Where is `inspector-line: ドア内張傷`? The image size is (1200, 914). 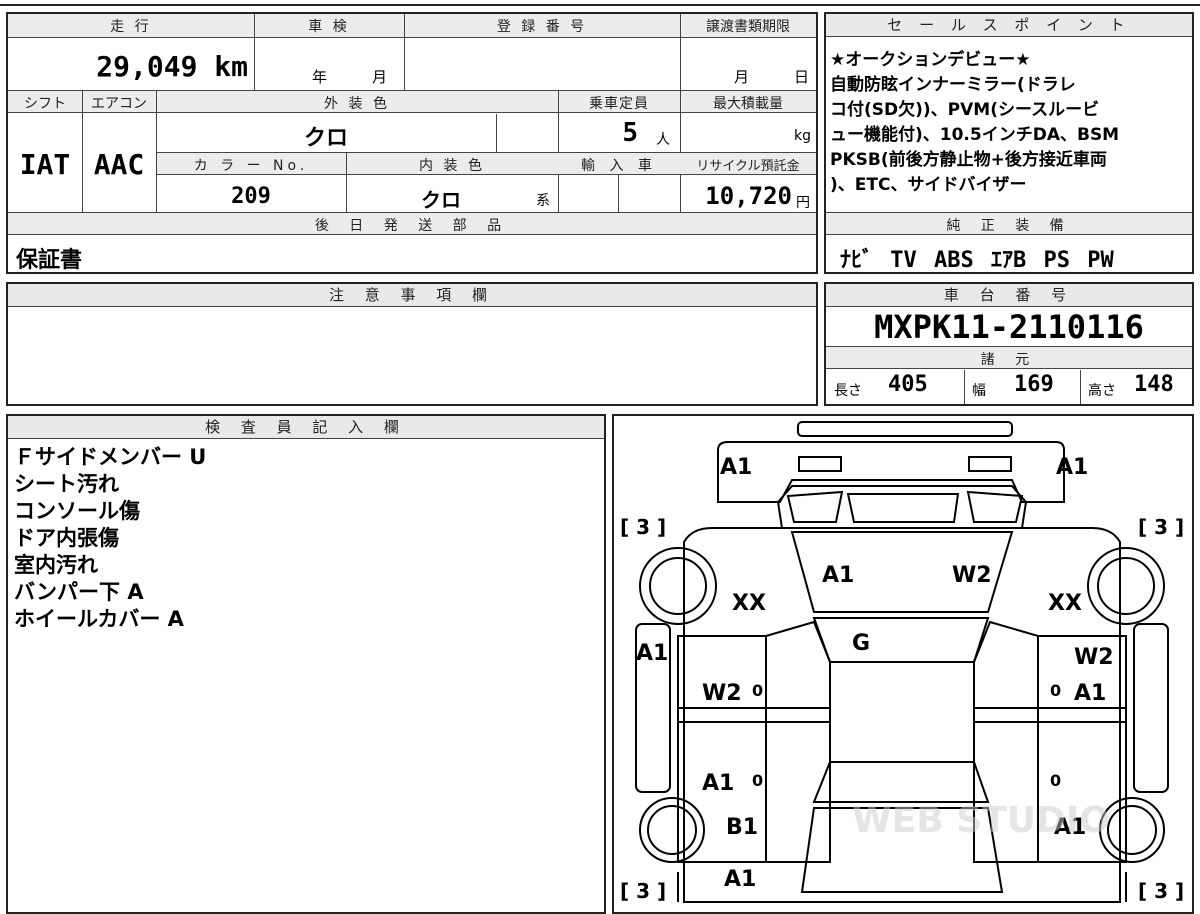
inspector-line: ドア内張傷 is located at coordinates (66, 538).